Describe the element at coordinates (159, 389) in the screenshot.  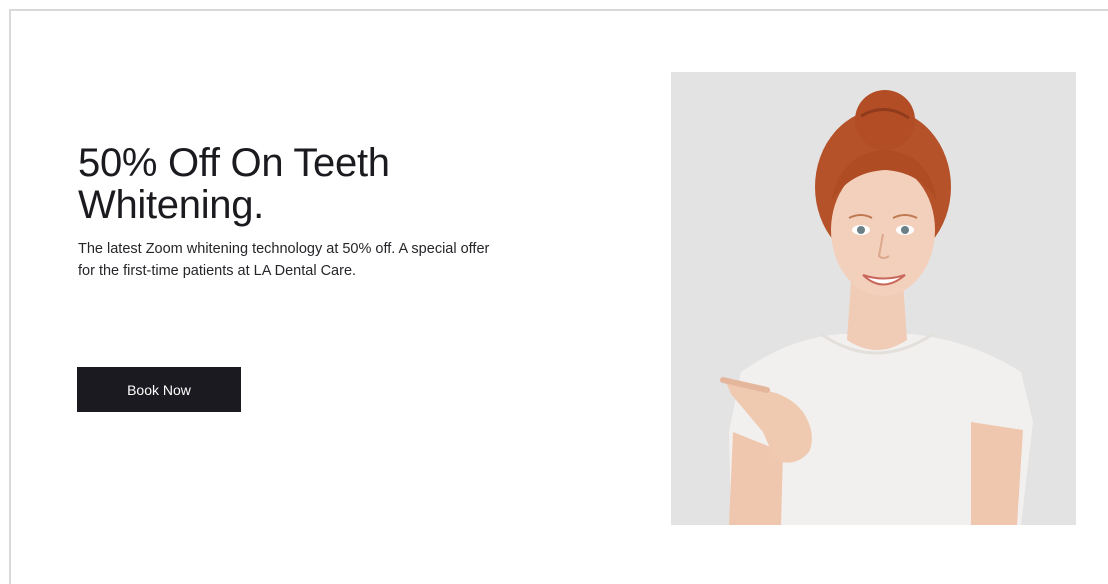
I see `book-now-button: Book Now` at that location.